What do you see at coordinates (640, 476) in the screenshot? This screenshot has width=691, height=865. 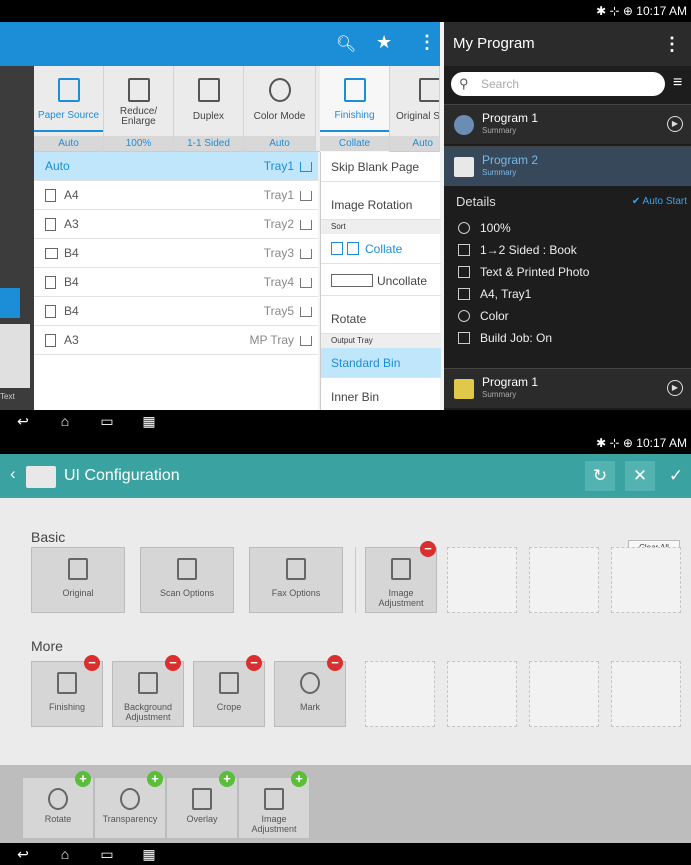 I see `close-icon: ✕` at bounding box center [640, 476].